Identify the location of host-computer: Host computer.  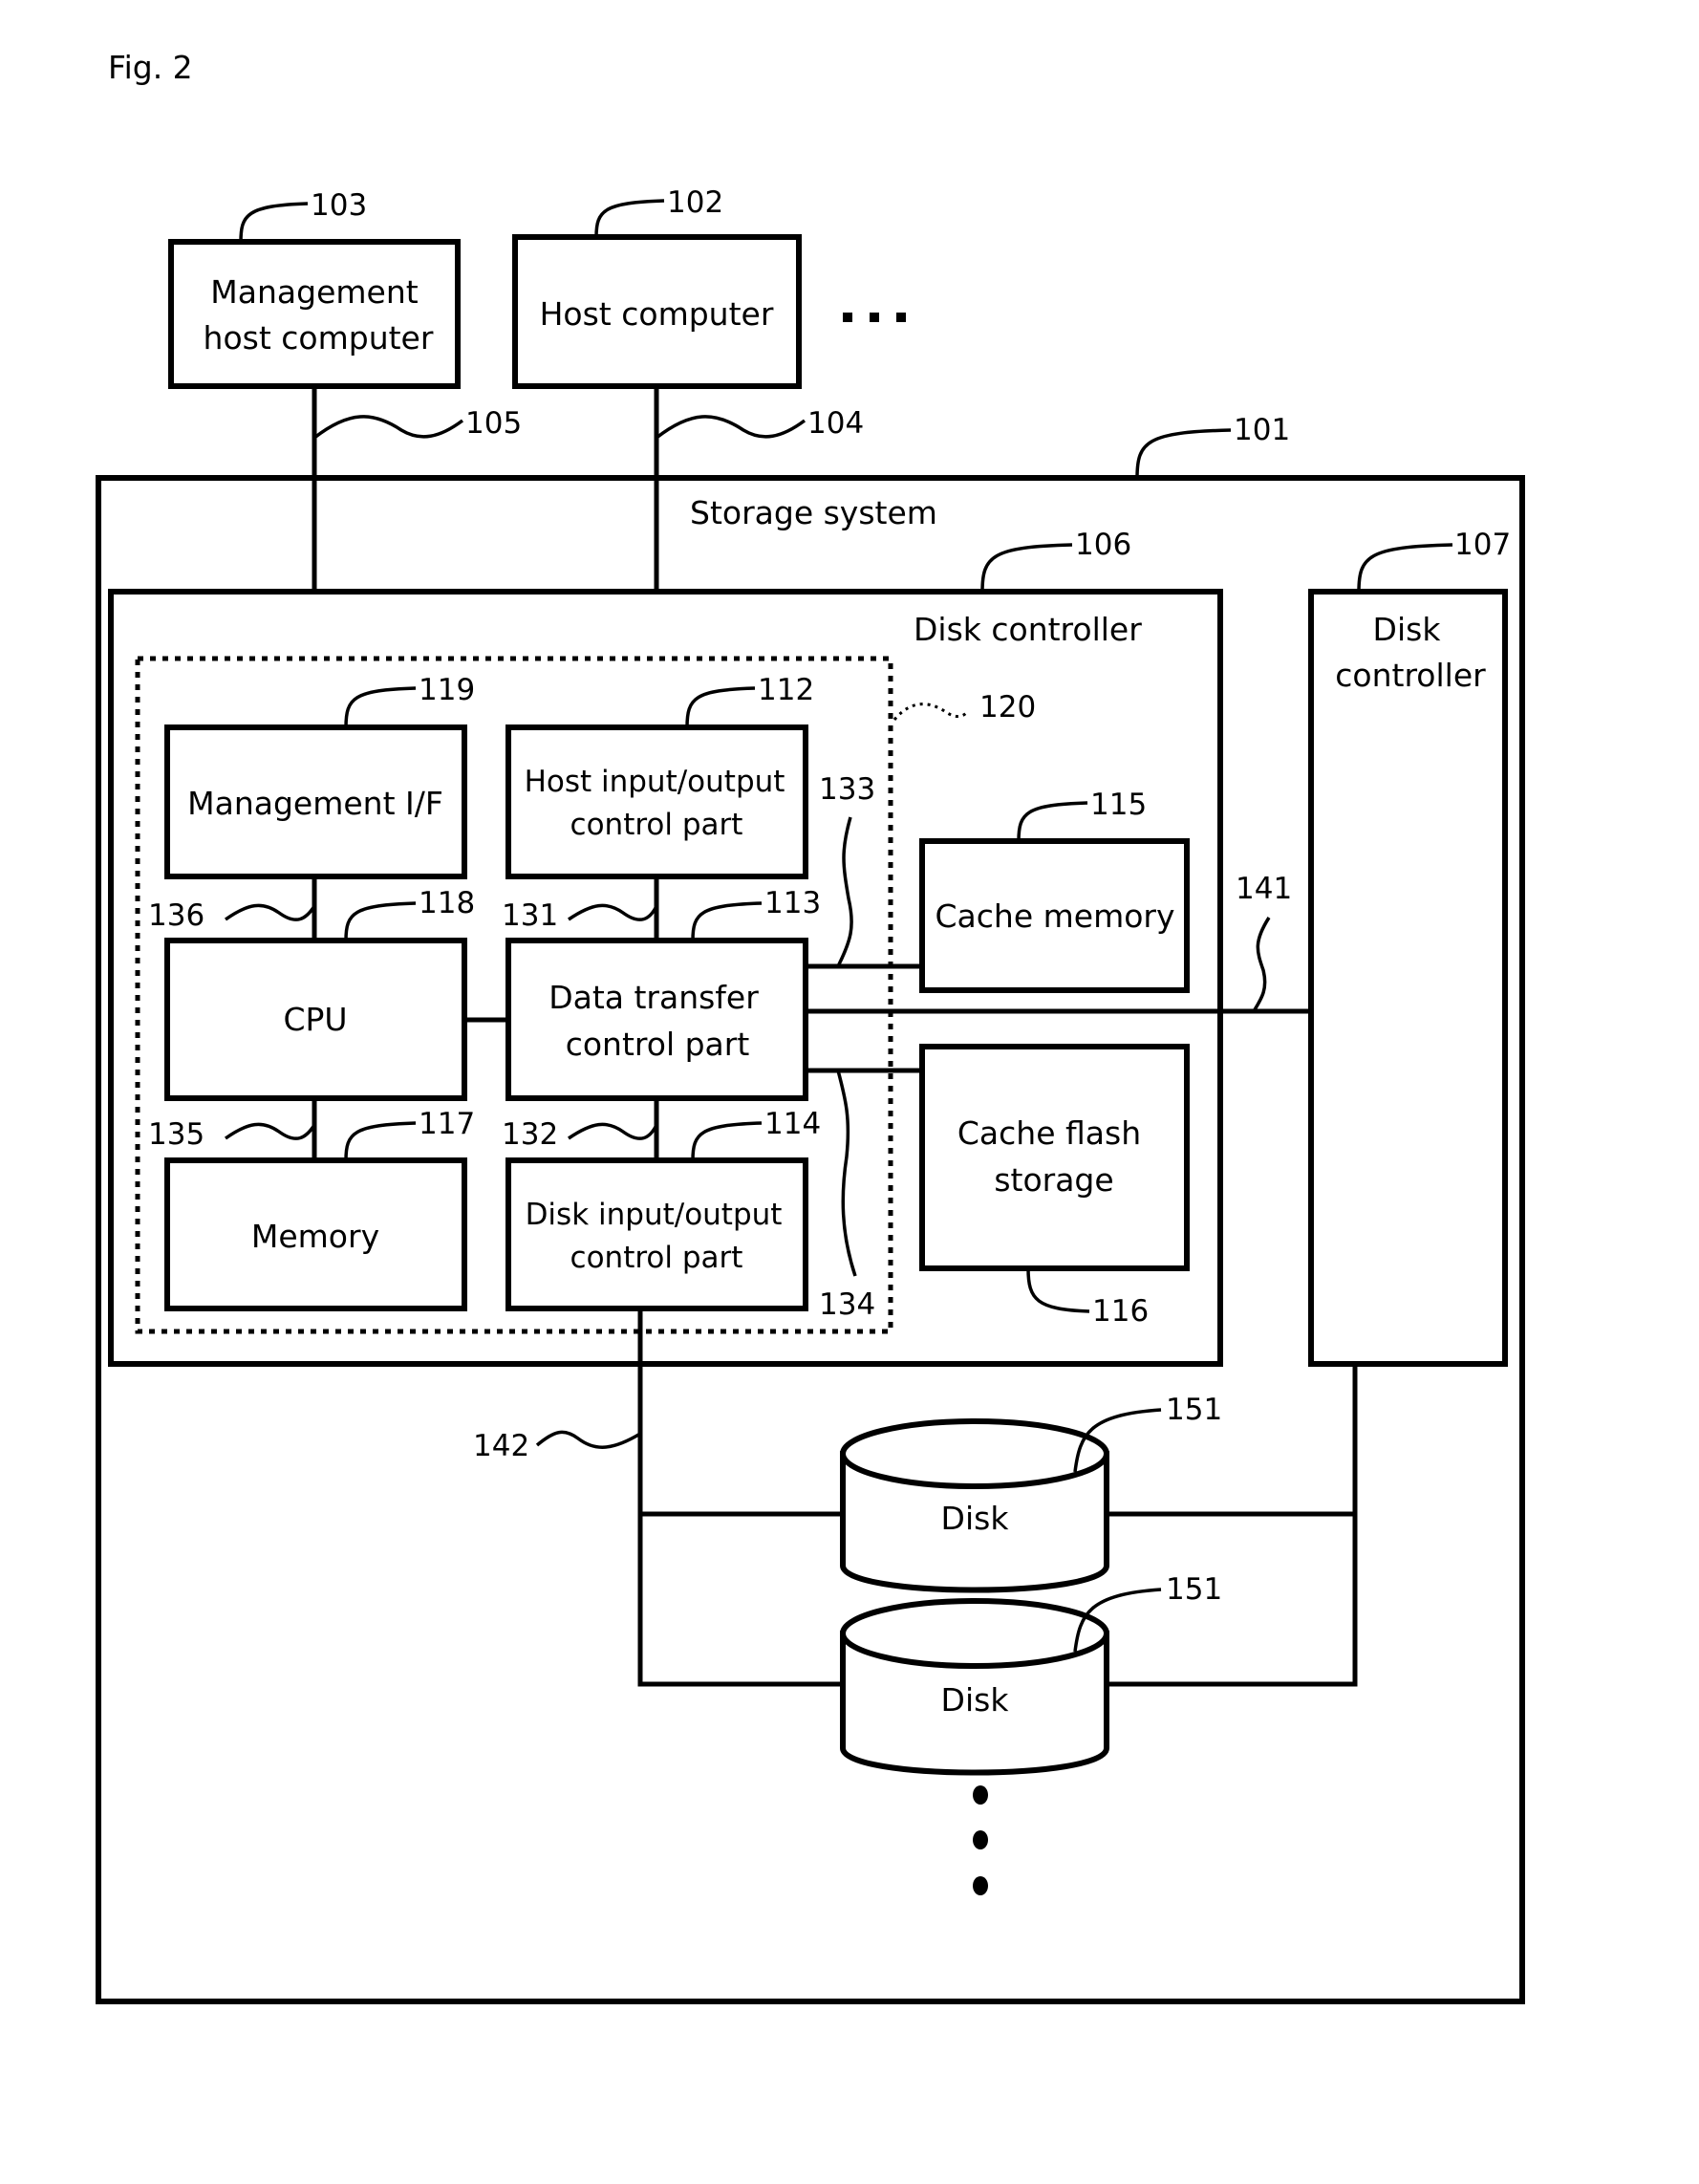
(657, 311).